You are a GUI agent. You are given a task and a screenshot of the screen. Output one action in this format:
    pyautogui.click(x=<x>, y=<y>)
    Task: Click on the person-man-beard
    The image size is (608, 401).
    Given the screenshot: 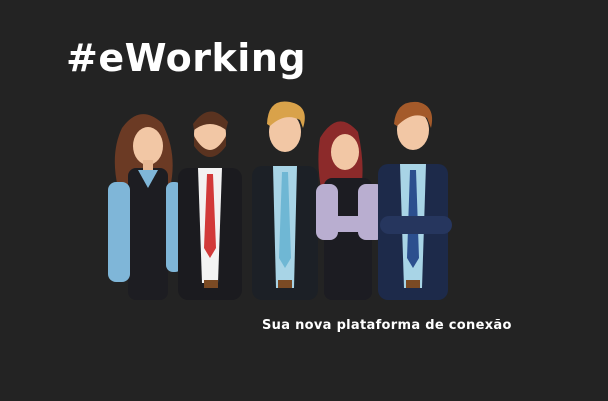 What is the action you would take?
    pyautogui.click(x=210, y=205)
    